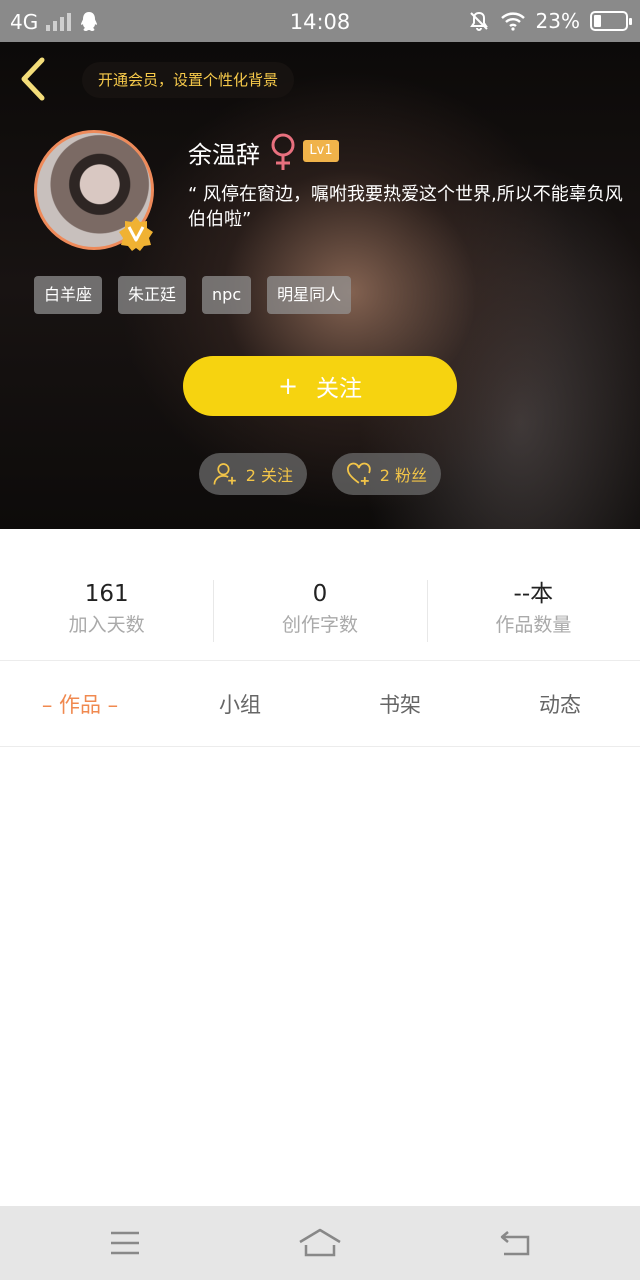 The image size is (640, 1280). Describe the element at coordinates (106, 594) in the screenshot. I see `stat-value: 161` at that location.